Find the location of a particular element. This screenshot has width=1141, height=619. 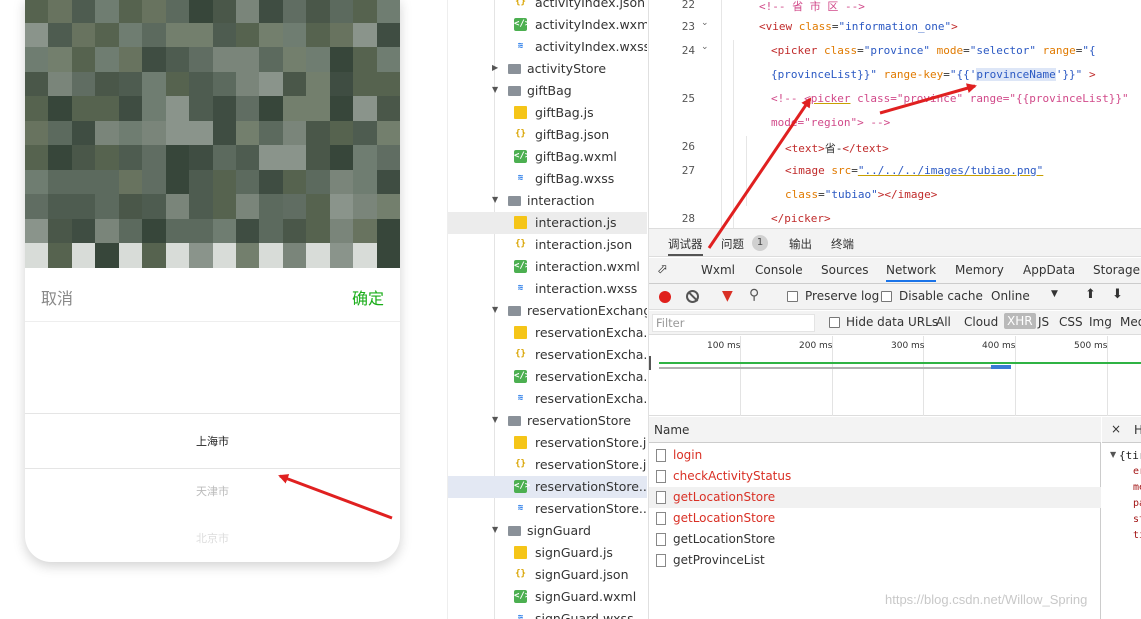

picker-cancel-button: 取消 is located at coordinates (57, 297).